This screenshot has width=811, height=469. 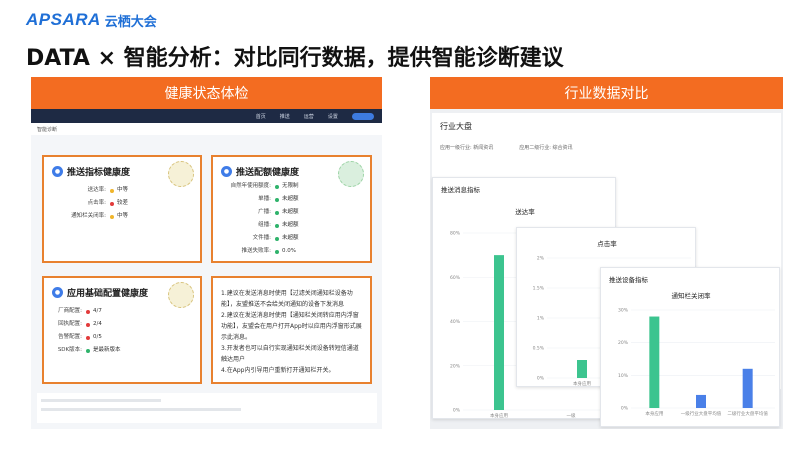 I want to click on status-label: 回执配置:, so click(x=70, y=324).